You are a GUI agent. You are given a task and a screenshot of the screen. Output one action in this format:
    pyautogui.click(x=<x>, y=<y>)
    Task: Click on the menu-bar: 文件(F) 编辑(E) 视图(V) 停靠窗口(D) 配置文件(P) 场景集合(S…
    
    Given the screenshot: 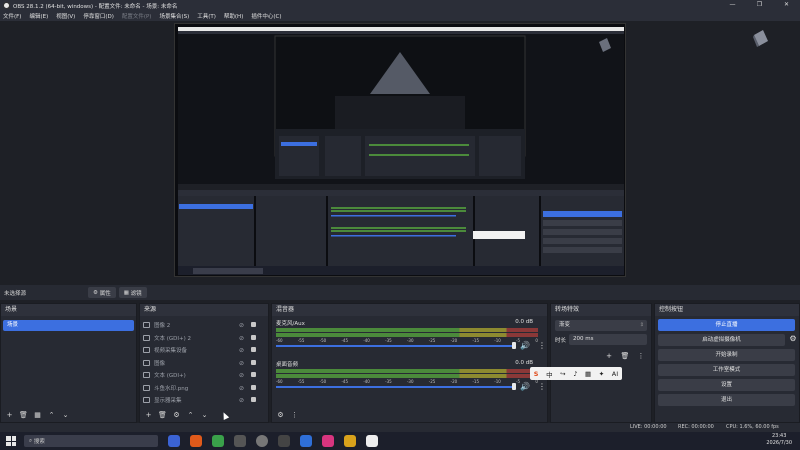 What is the action you would take?
    pyautogui.click(x=400, y=16)
    